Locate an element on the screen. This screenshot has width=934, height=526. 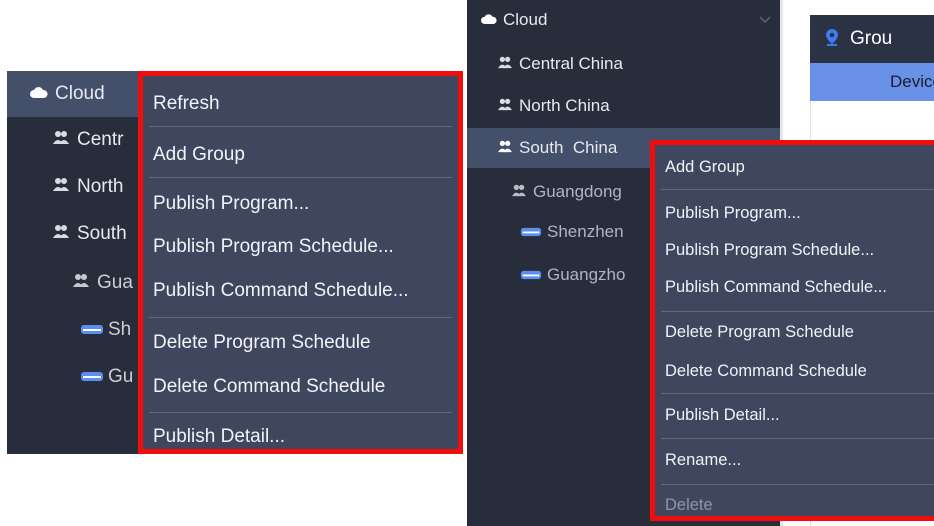
right-tree-item-central-china: Central China is located at coordinates (559, 64).